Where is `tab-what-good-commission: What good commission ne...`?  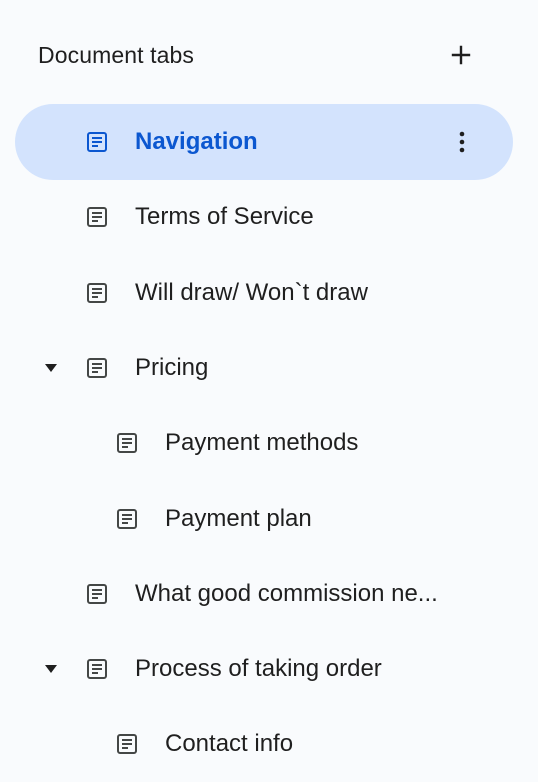
tab-what-good-commission: What good commission ne... is located at coordinates (264, 594).